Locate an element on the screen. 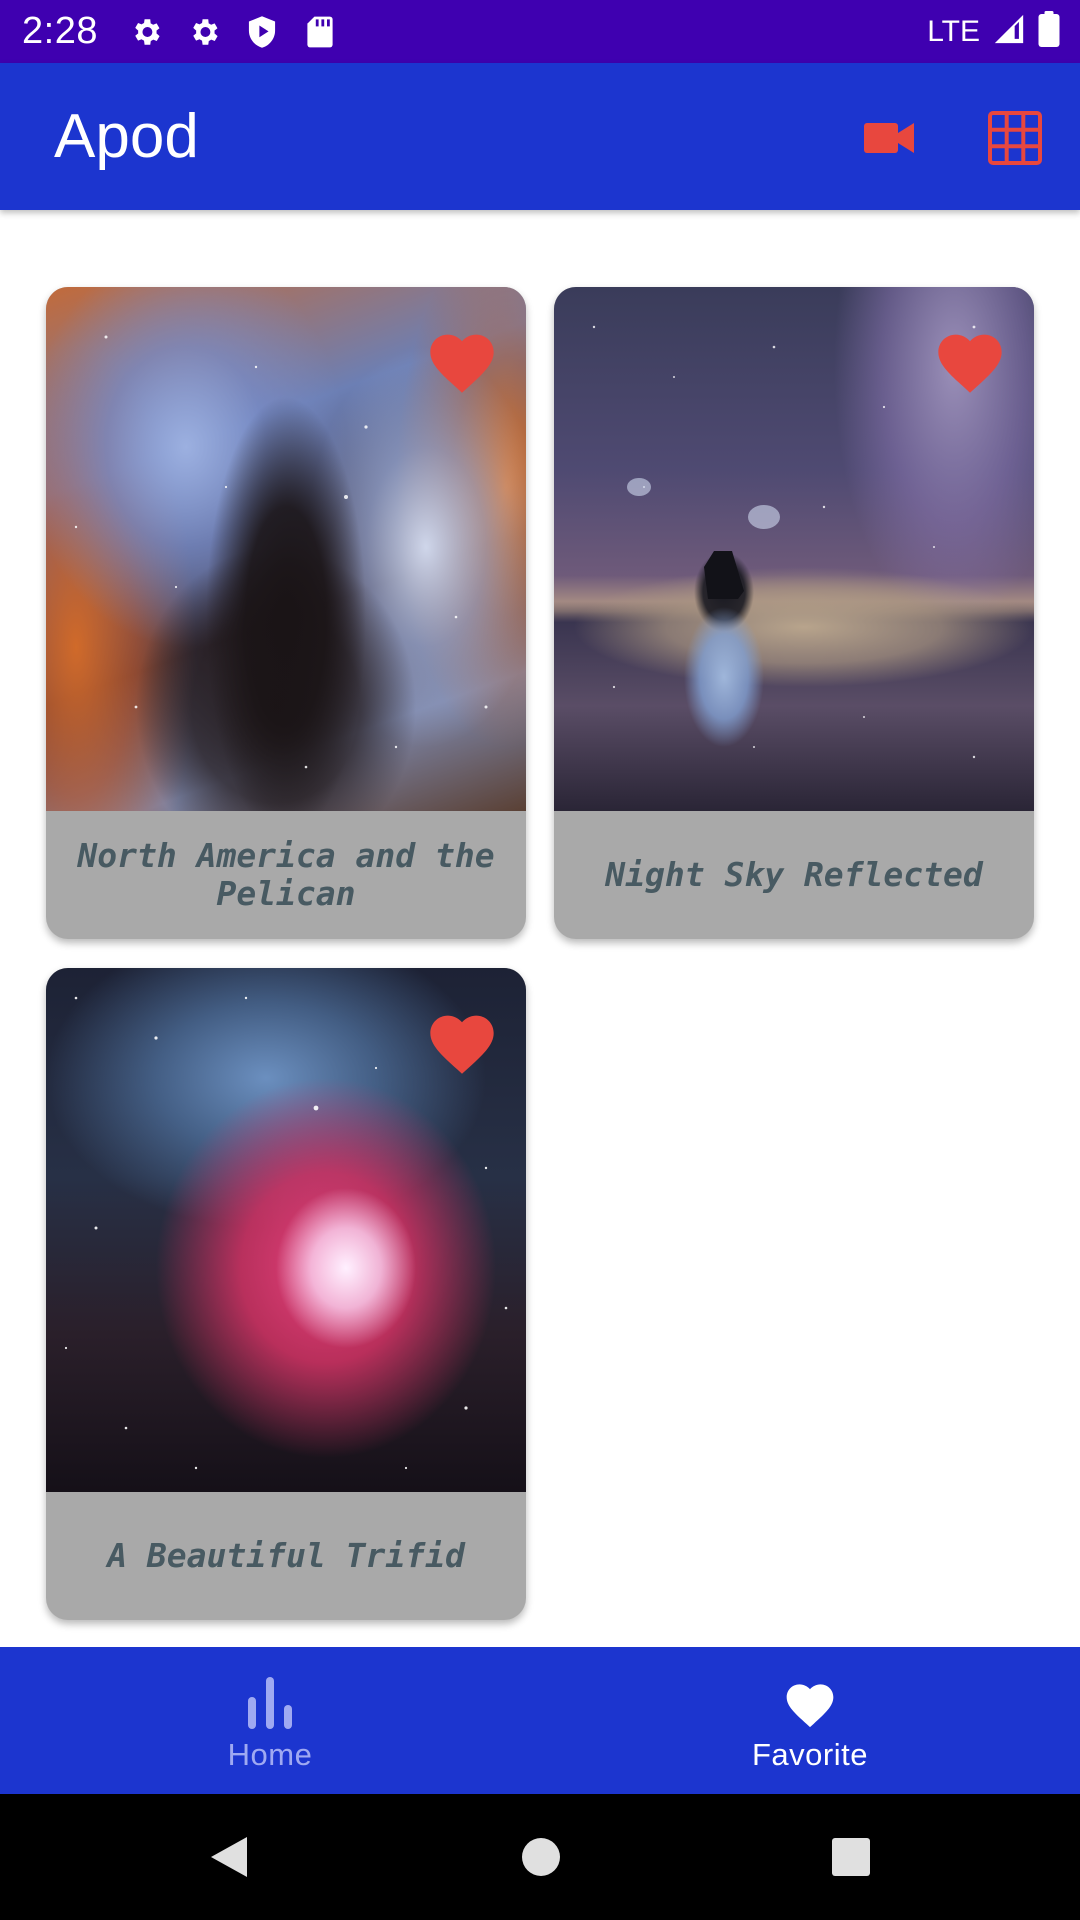 This screenshot has width=1080, height=1920. bottom-navigation: Home Favorite is located at coordinates (540, 1720).